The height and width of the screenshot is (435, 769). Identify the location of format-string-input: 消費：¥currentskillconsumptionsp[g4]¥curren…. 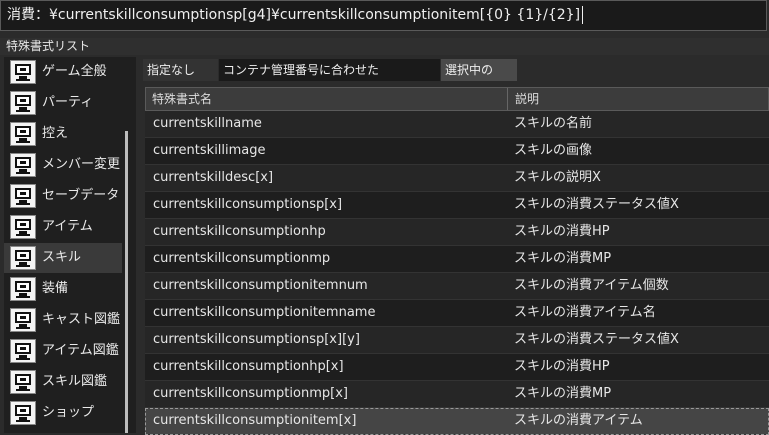
(383, 15).